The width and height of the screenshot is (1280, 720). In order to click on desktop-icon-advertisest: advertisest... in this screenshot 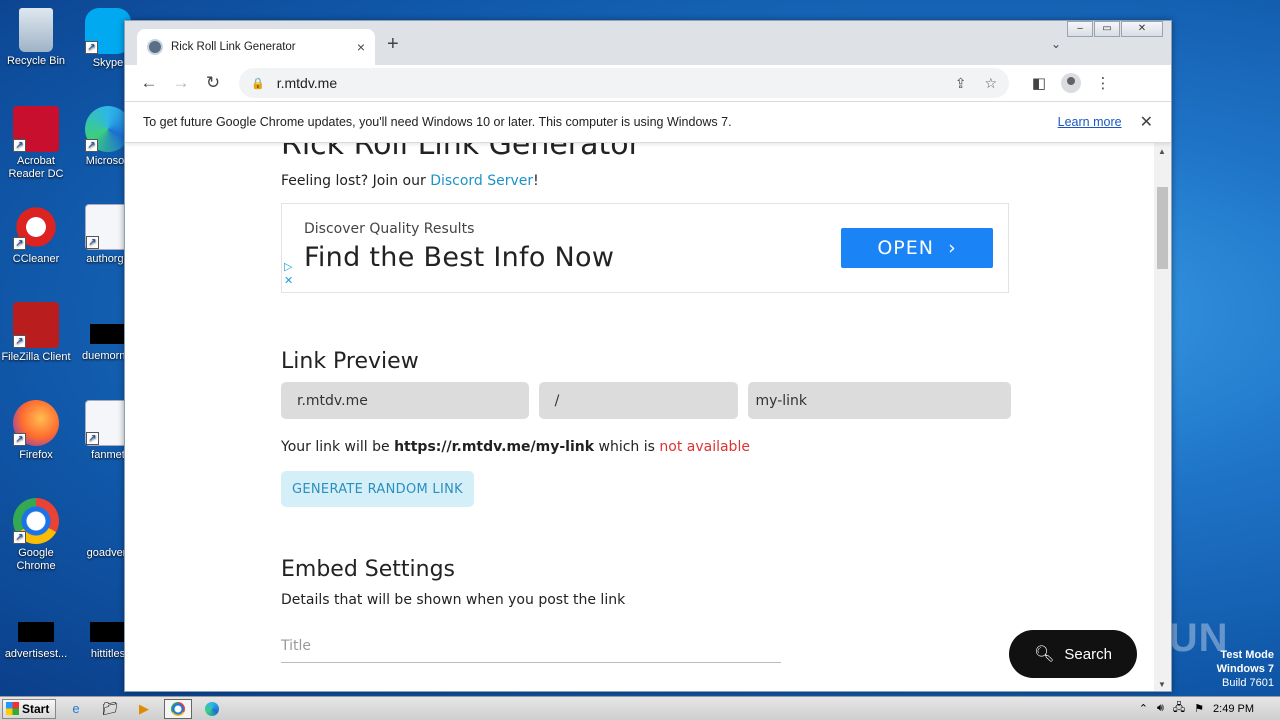, I will do `click(36, 635)`.